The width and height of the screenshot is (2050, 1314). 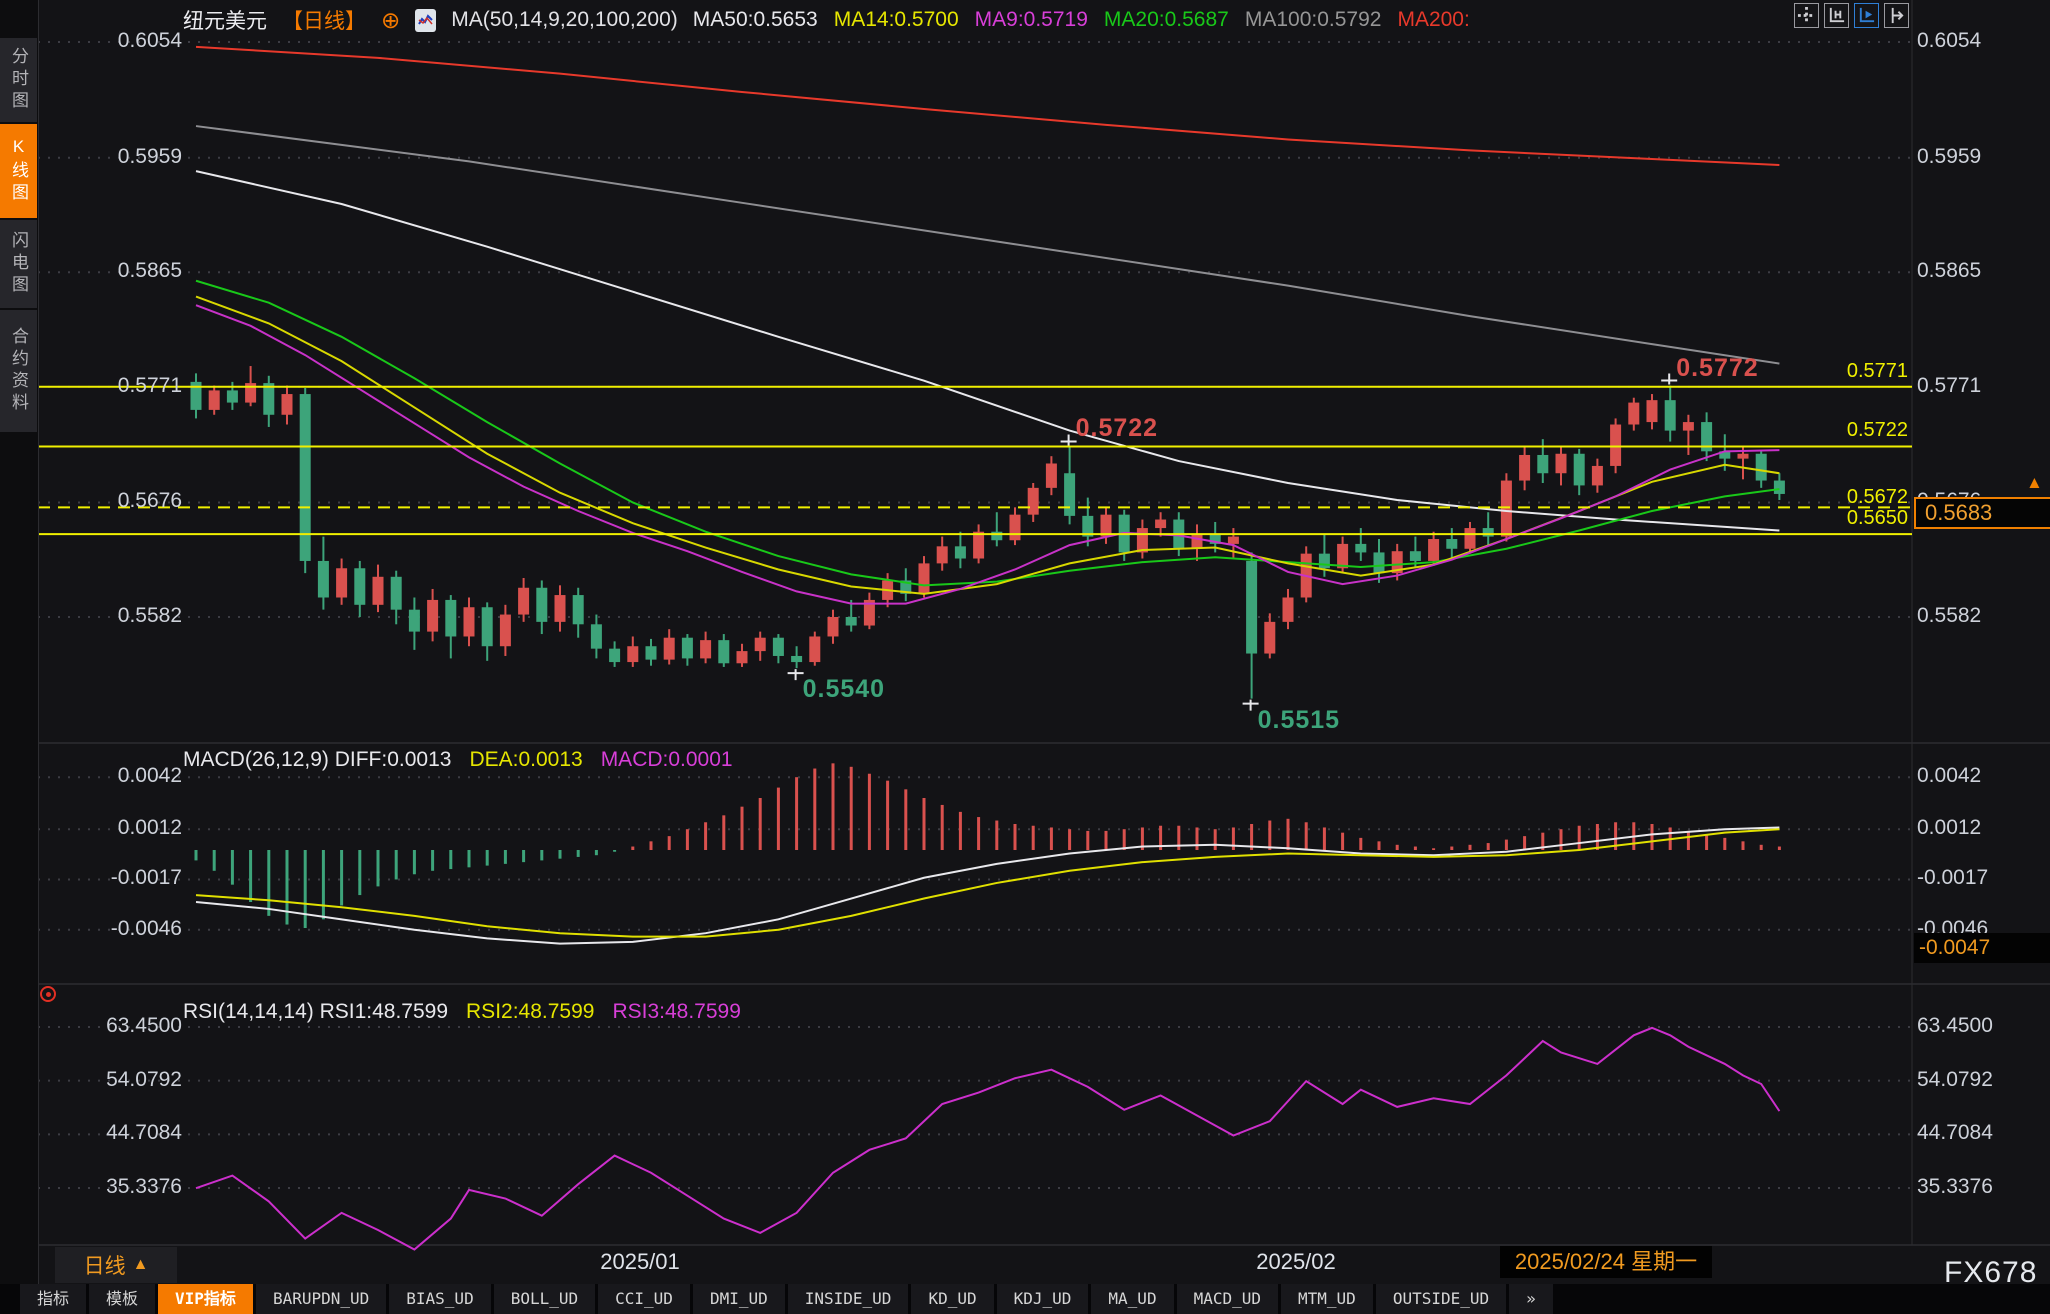 What do you see at coordinates (149, 501) in the screenshot?
I see `price-axis-label: 0.5676` at bounding box center [149, 501].